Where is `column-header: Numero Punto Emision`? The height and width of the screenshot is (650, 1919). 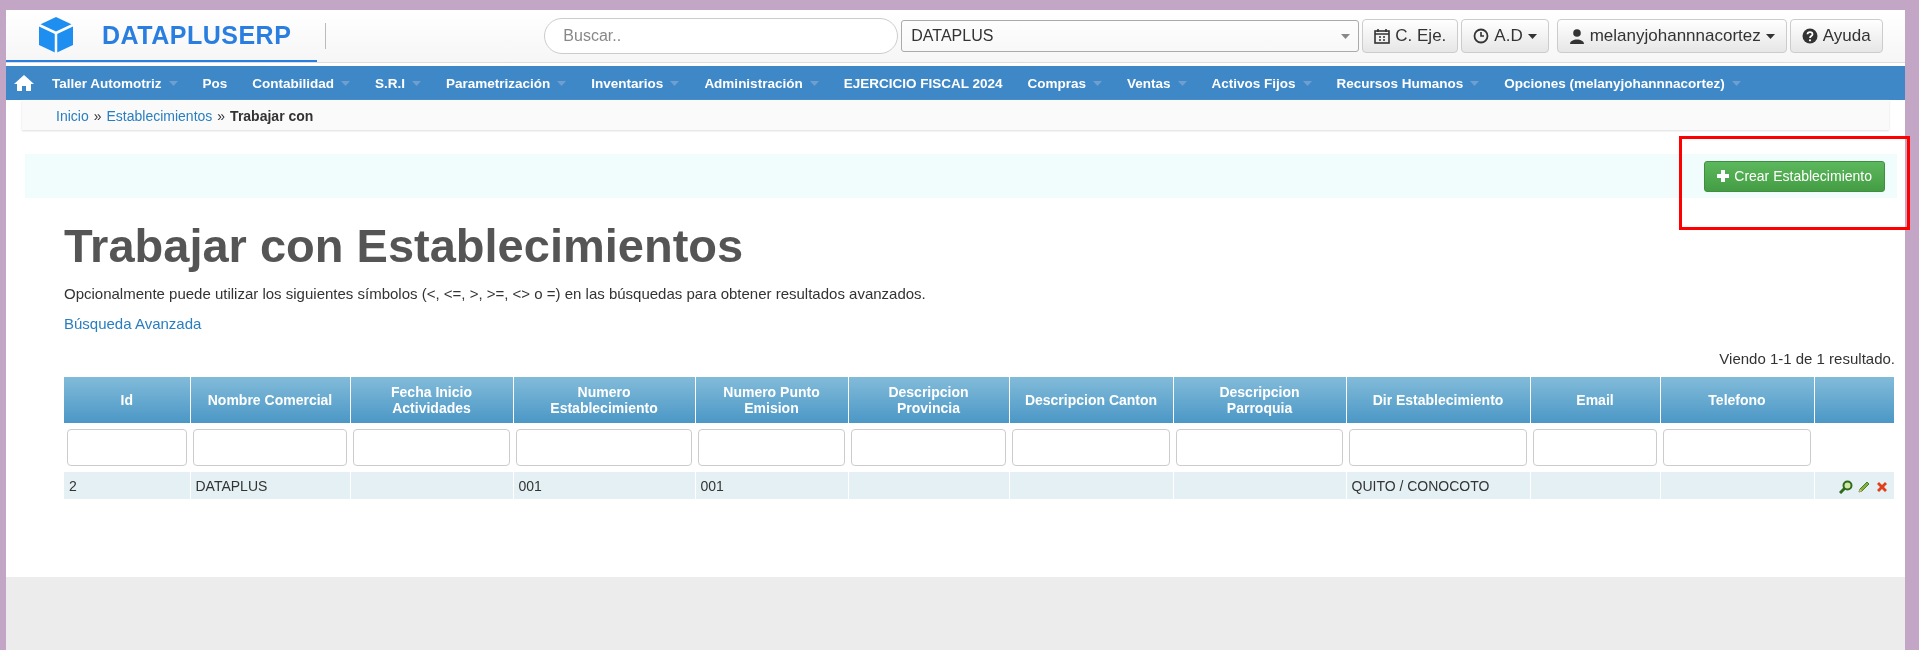 column-header: Numero Punto Emision is located at coordinates (771, 400).